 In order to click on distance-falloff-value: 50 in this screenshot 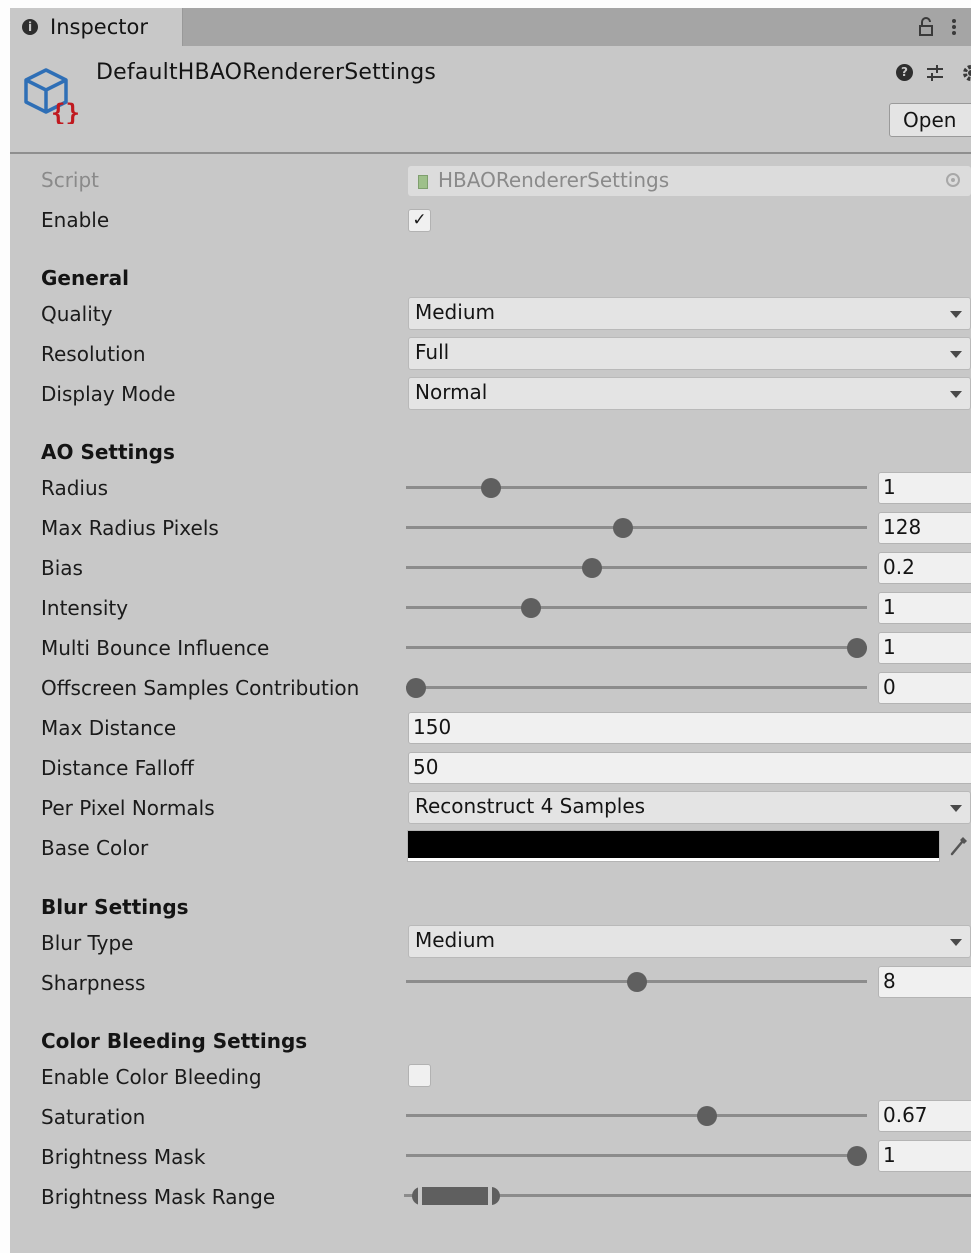, I will do `click(426, 767)`.